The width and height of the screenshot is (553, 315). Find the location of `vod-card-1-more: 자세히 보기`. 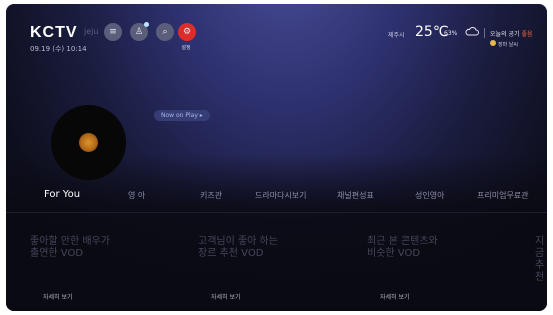

vod-card-1-more: 자세히 보기 is located at coordinates (58, 296).